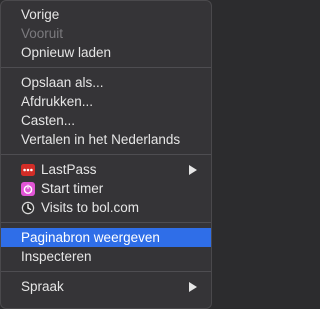  Describe the element at coordinates (42, 33) in the screenshot. I see `menu-item-label: Vooruit` at that location.